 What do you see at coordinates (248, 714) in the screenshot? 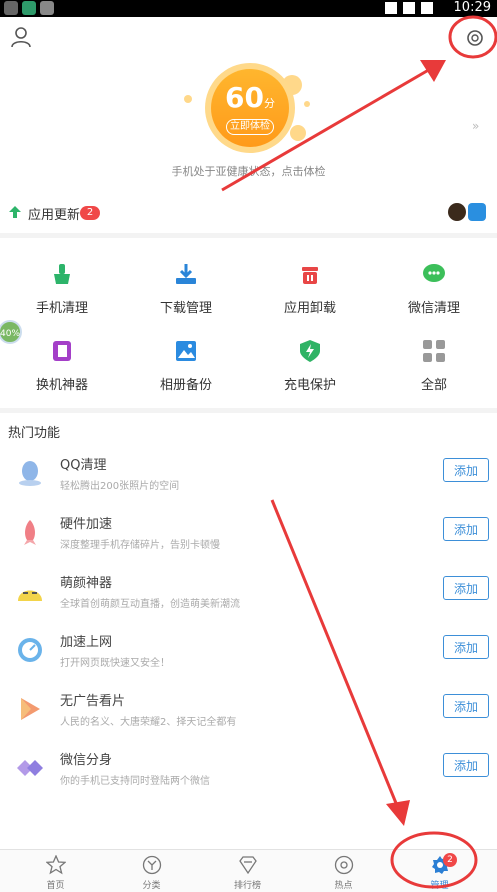
I see `list-item: 无广告看片 人民的名义、大唐荣耀2、择天记全都有 添加` at bounding box center [248, 714].